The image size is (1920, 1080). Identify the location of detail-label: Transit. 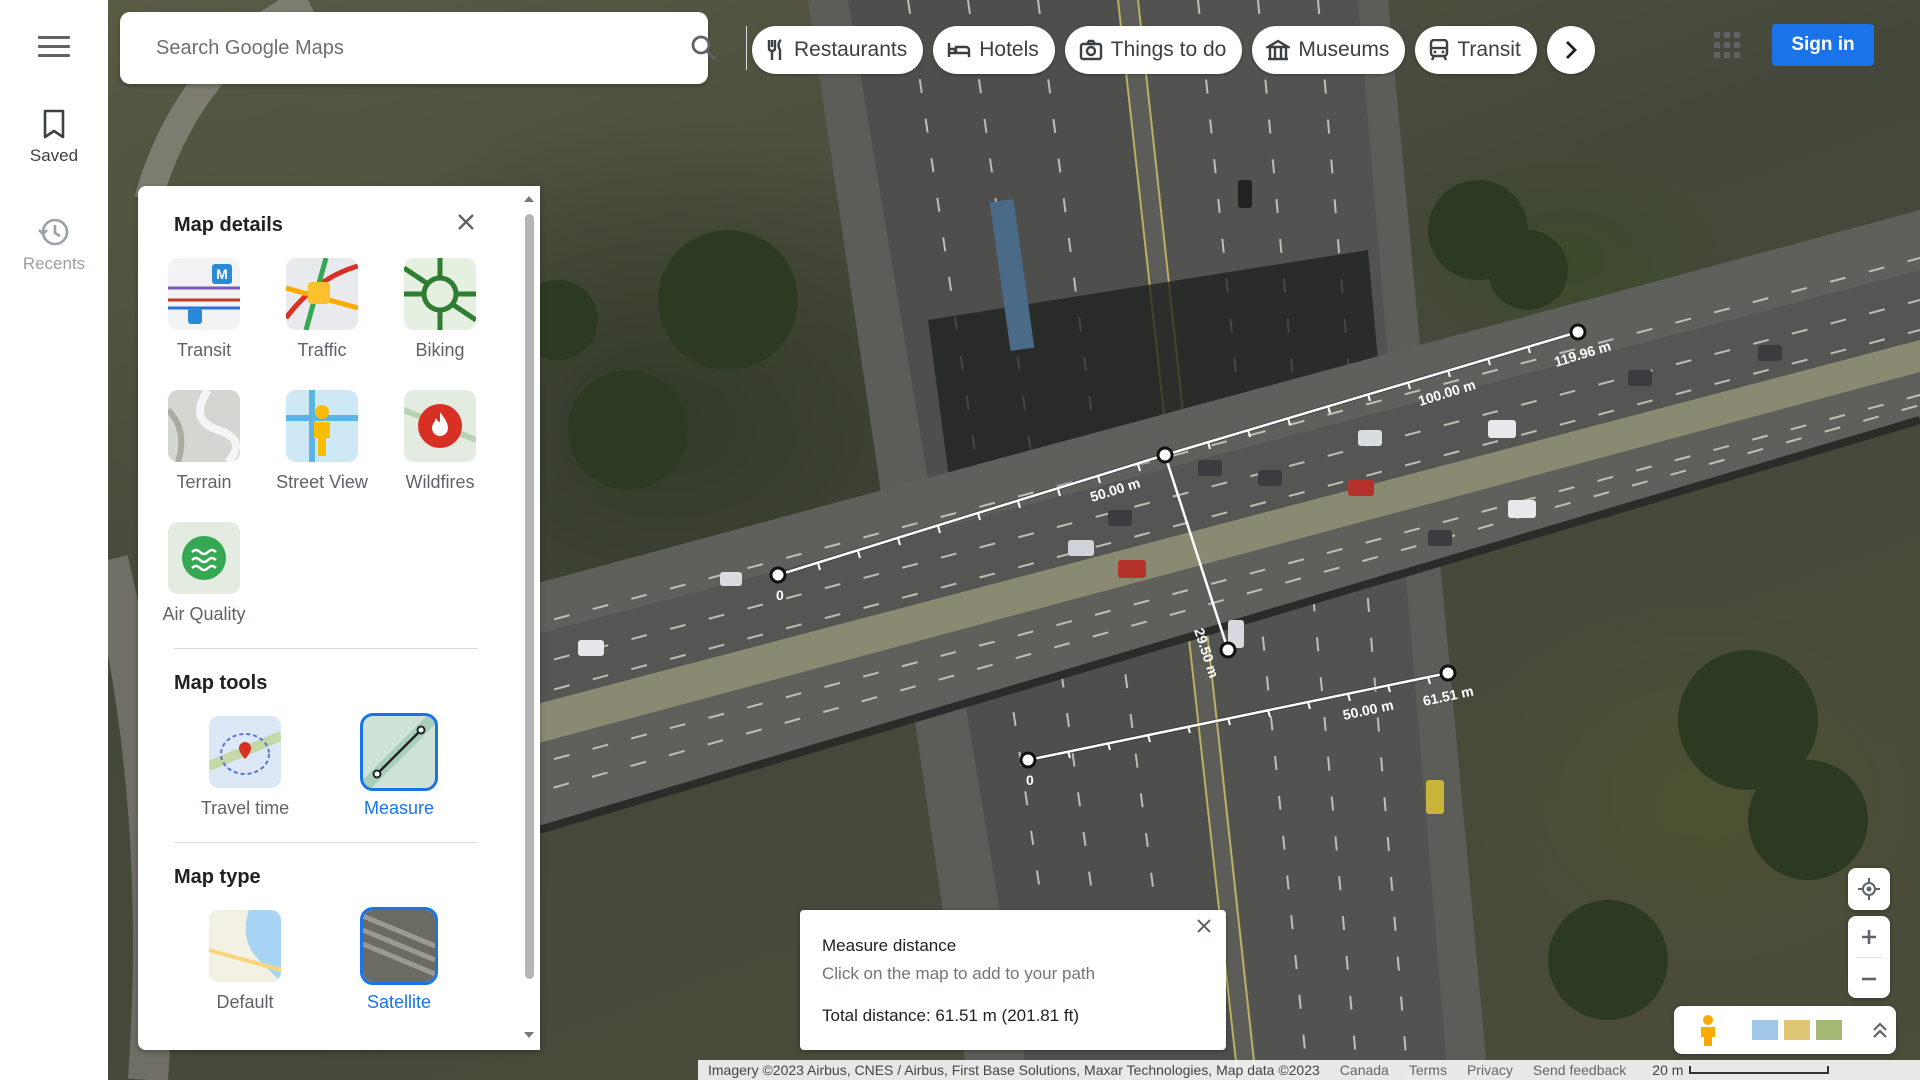
(204, 350).